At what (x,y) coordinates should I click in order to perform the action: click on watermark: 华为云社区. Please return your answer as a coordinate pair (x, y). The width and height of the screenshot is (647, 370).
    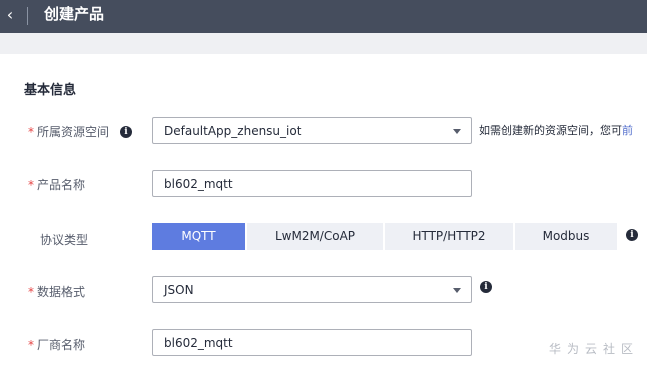
    Looking at the image, I should click on (594, 349).